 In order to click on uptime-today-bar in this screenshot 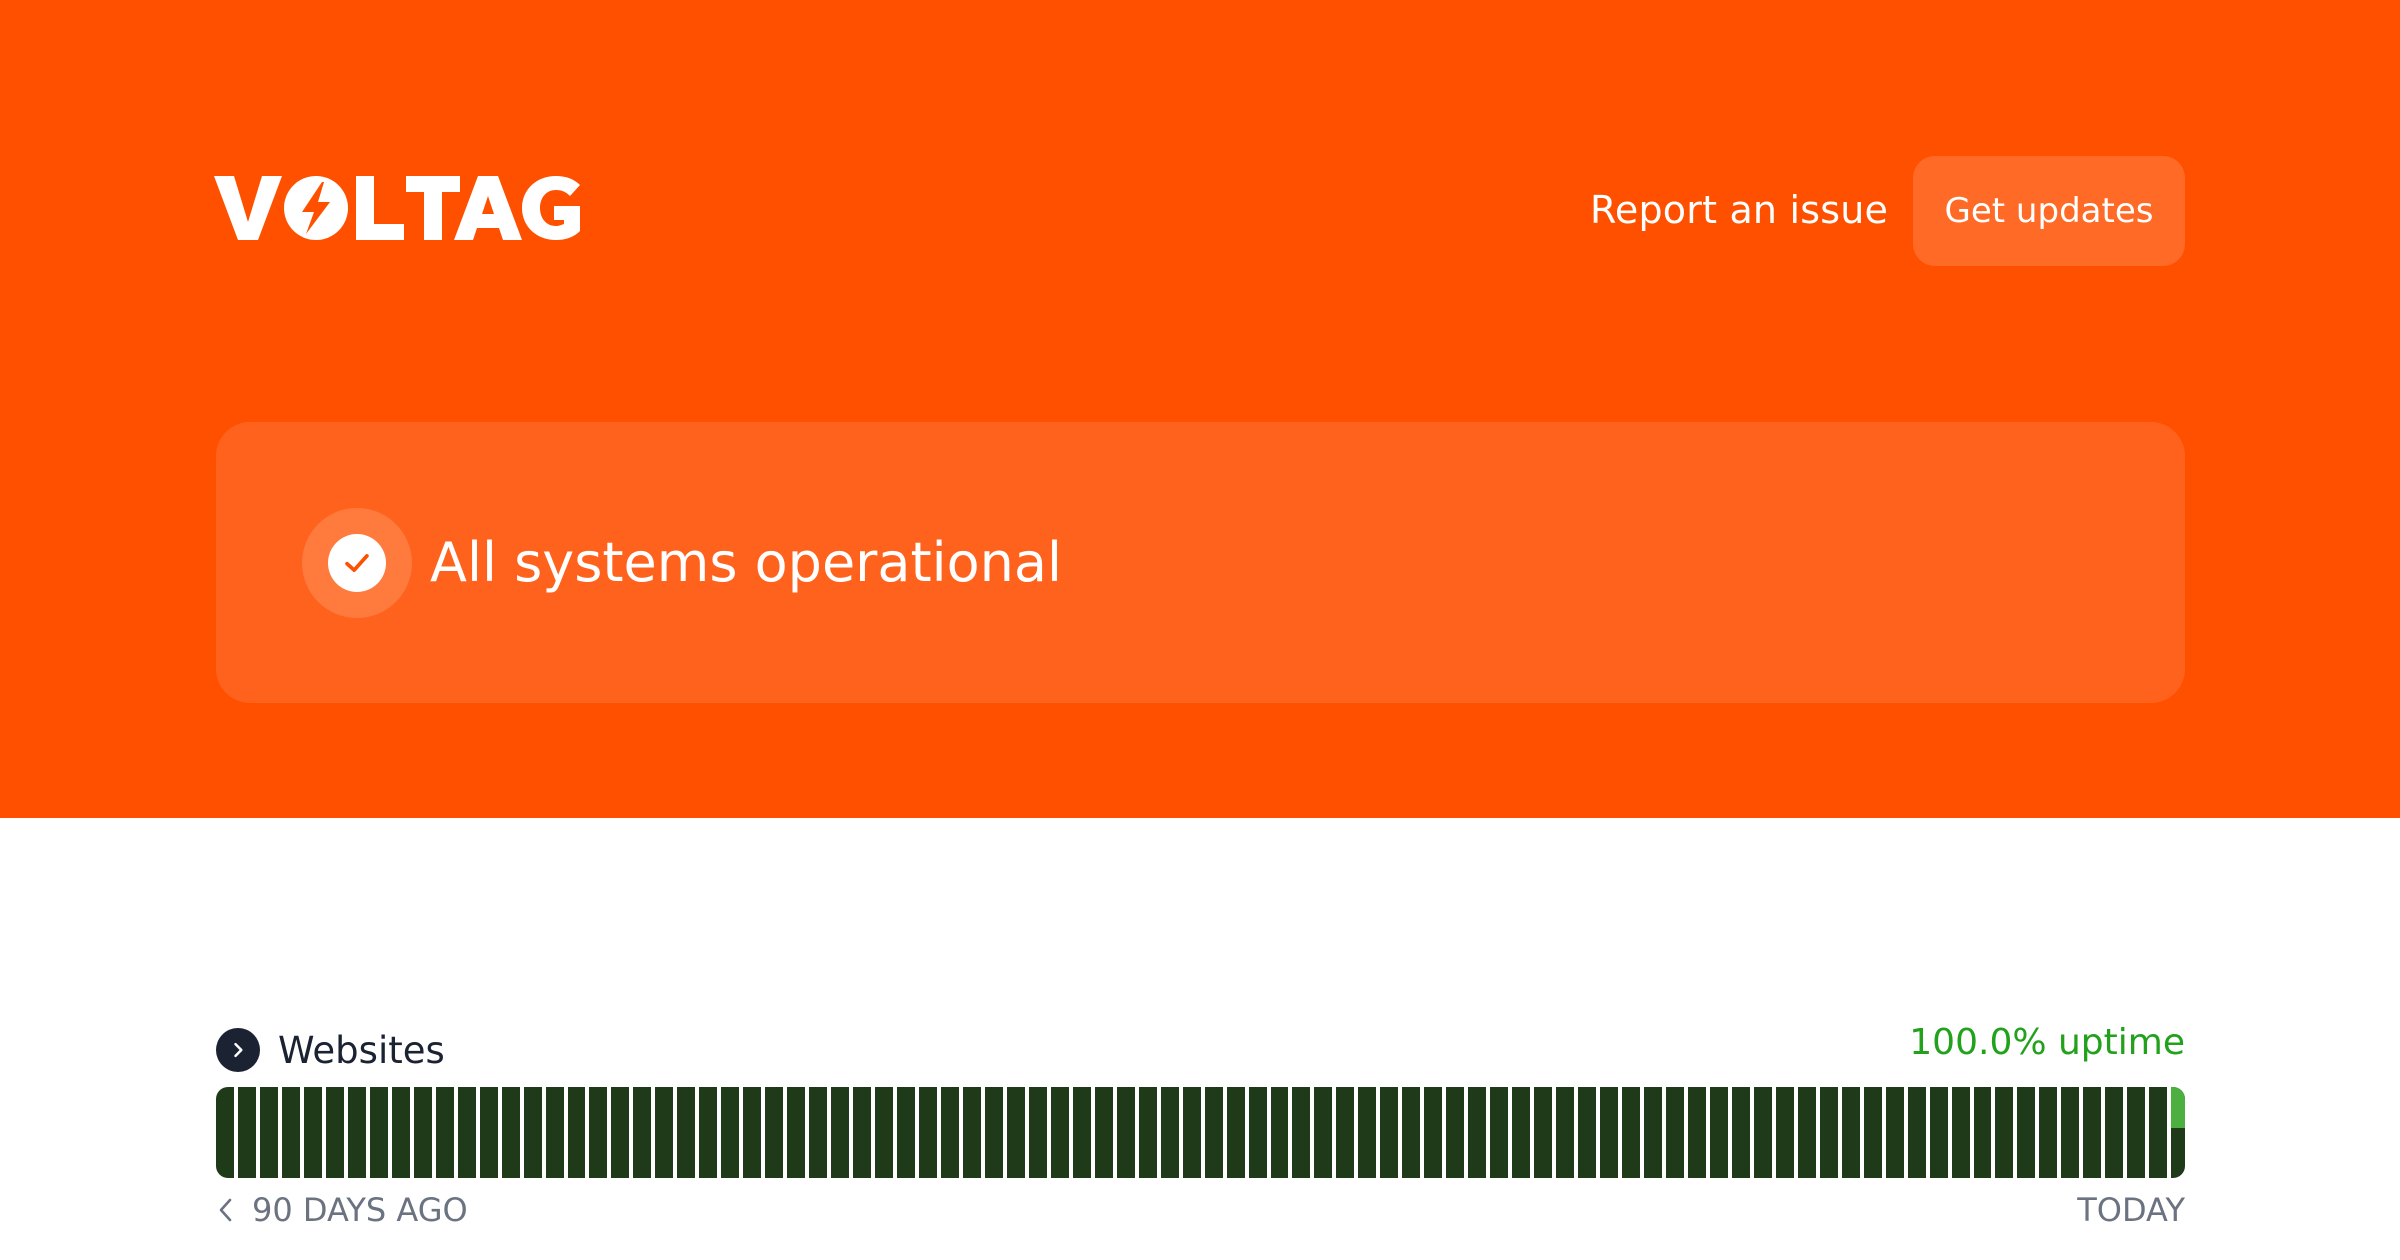, I will do `click(2178, 1132)`.